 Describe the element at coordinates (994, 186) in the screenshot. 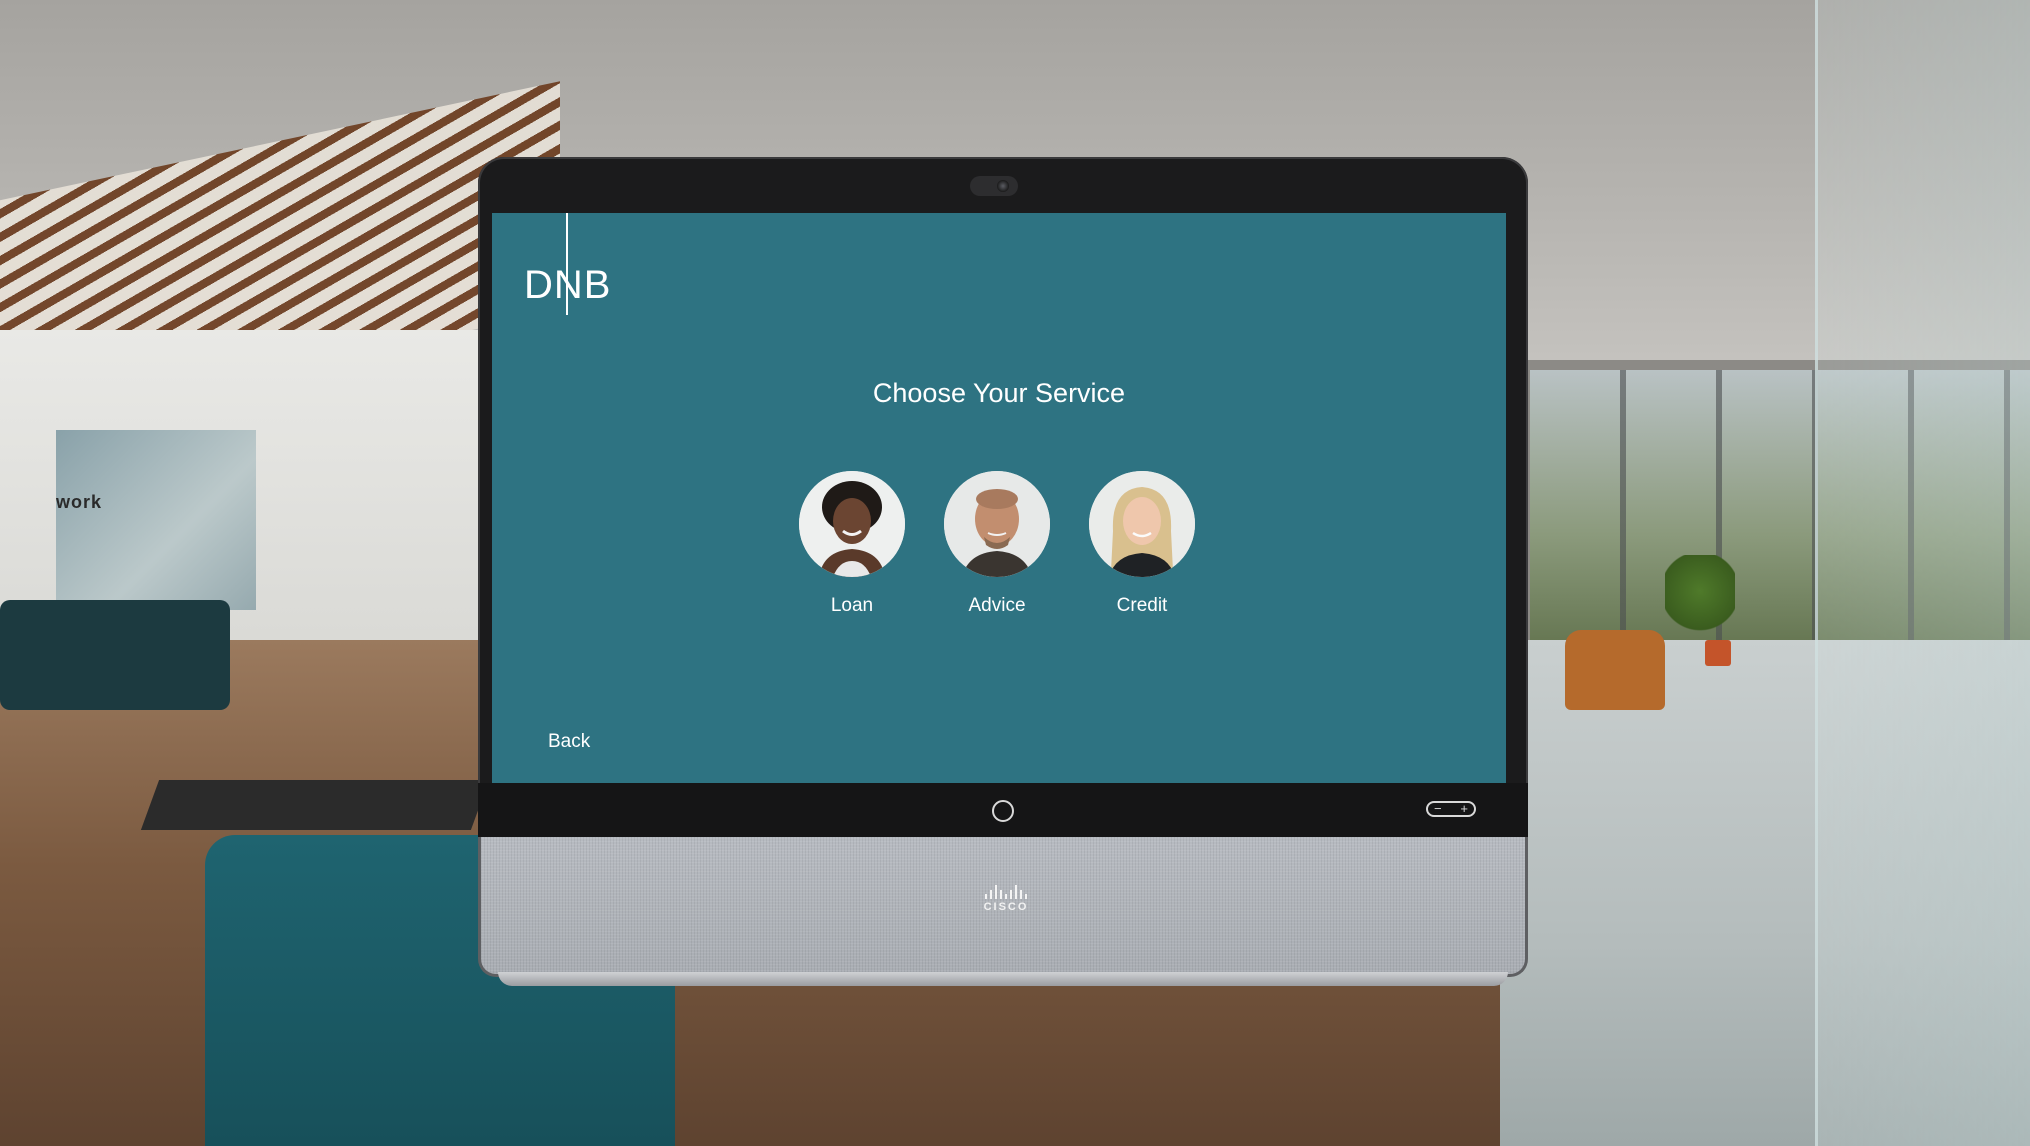

I see `camera-icon` at that location.